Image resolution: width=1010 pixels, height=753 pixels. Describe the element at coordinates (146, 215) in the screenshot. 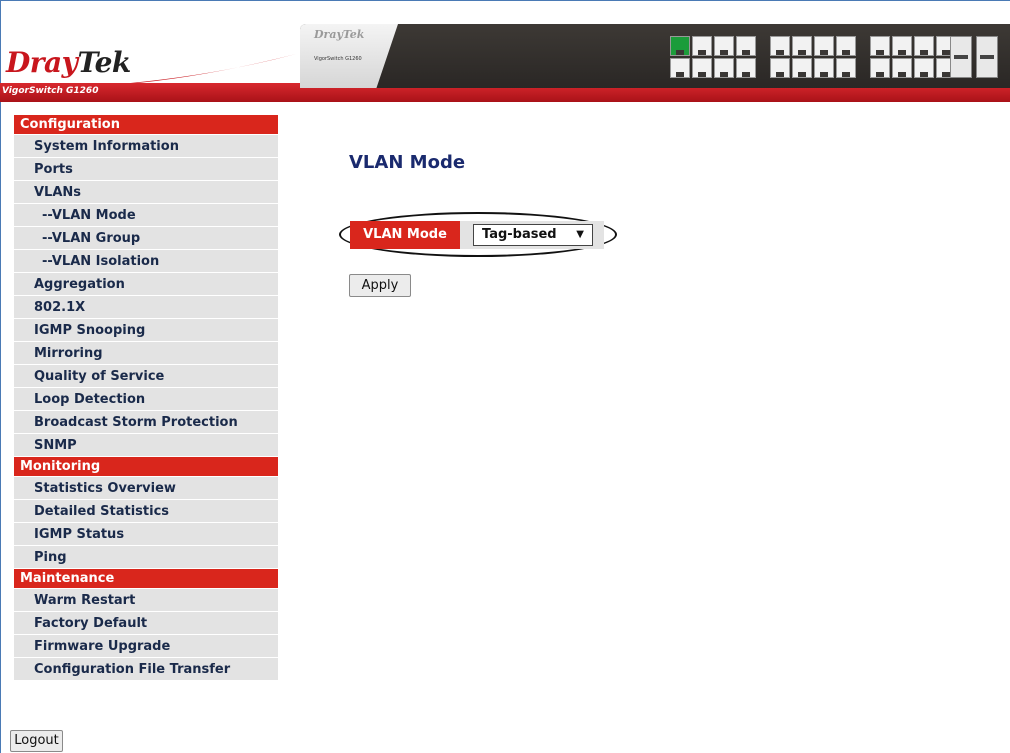

I see `sidebar-item: --VLAN Mode` at that location.